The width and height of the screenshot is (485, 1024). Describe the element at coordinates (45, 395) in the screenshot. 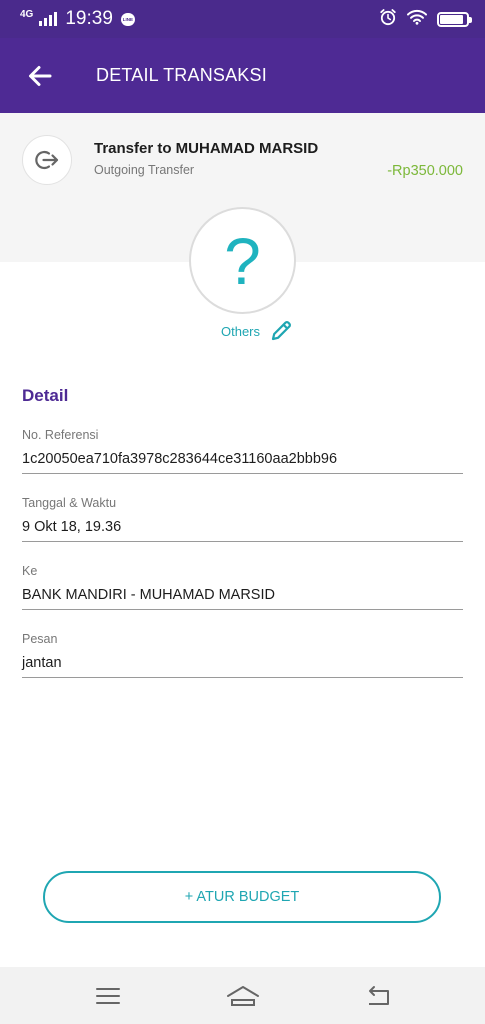

I see `detail-heading: Detail` at that location.